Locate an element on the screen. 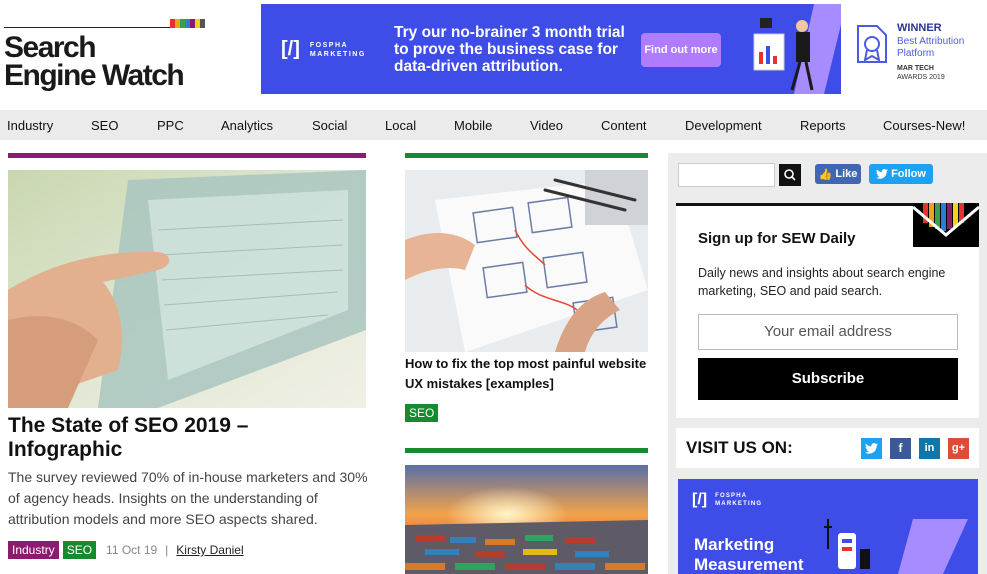 The width and height of the screenshot is (987, 574). linkedin-icon: in is located at coordinates (929, 448).